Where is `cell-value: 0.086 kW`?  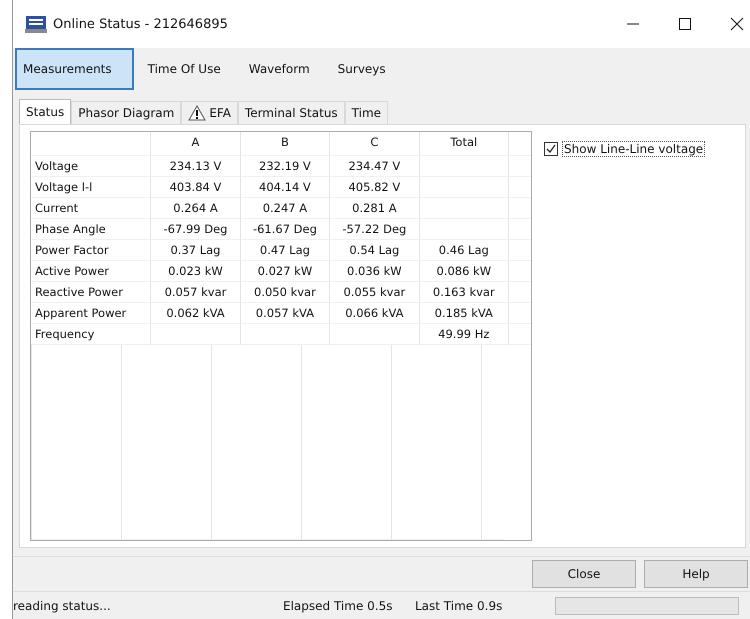 cell-value: 0.086 kW is located at coordinates (464, 271).